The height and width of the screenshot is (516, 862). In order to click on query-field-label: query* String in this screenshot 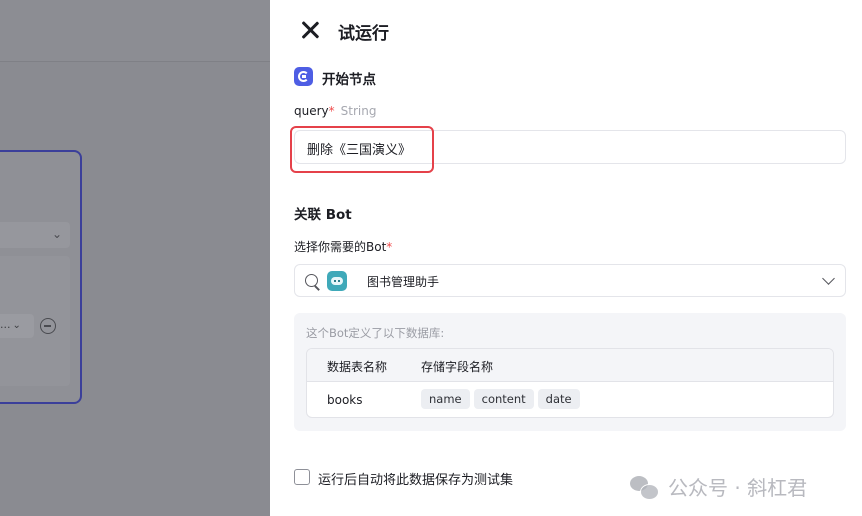, I will do `click(335, 111)`.